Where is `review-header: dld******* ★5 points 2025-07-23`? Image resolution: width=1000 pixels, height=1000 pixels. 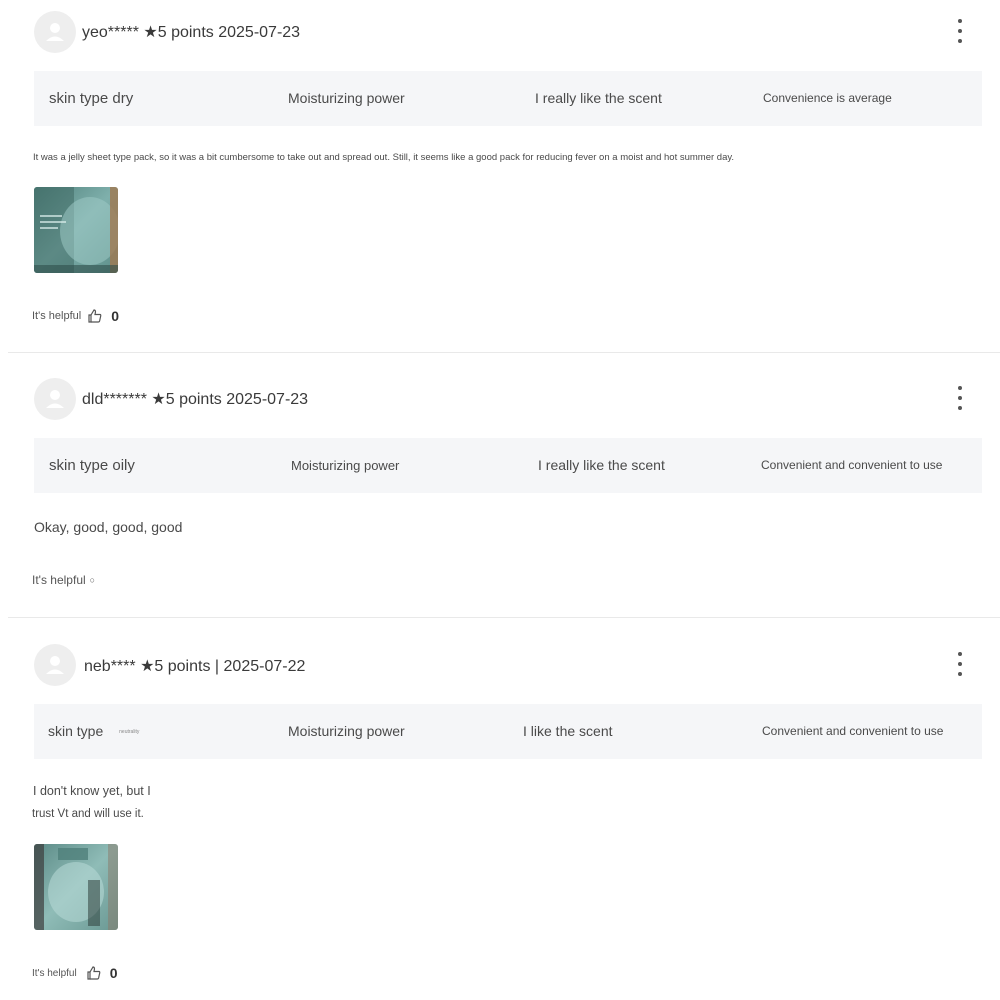
review-header: dld******* ★5 points 2025-07-23 is located at coordinates (195, 399).